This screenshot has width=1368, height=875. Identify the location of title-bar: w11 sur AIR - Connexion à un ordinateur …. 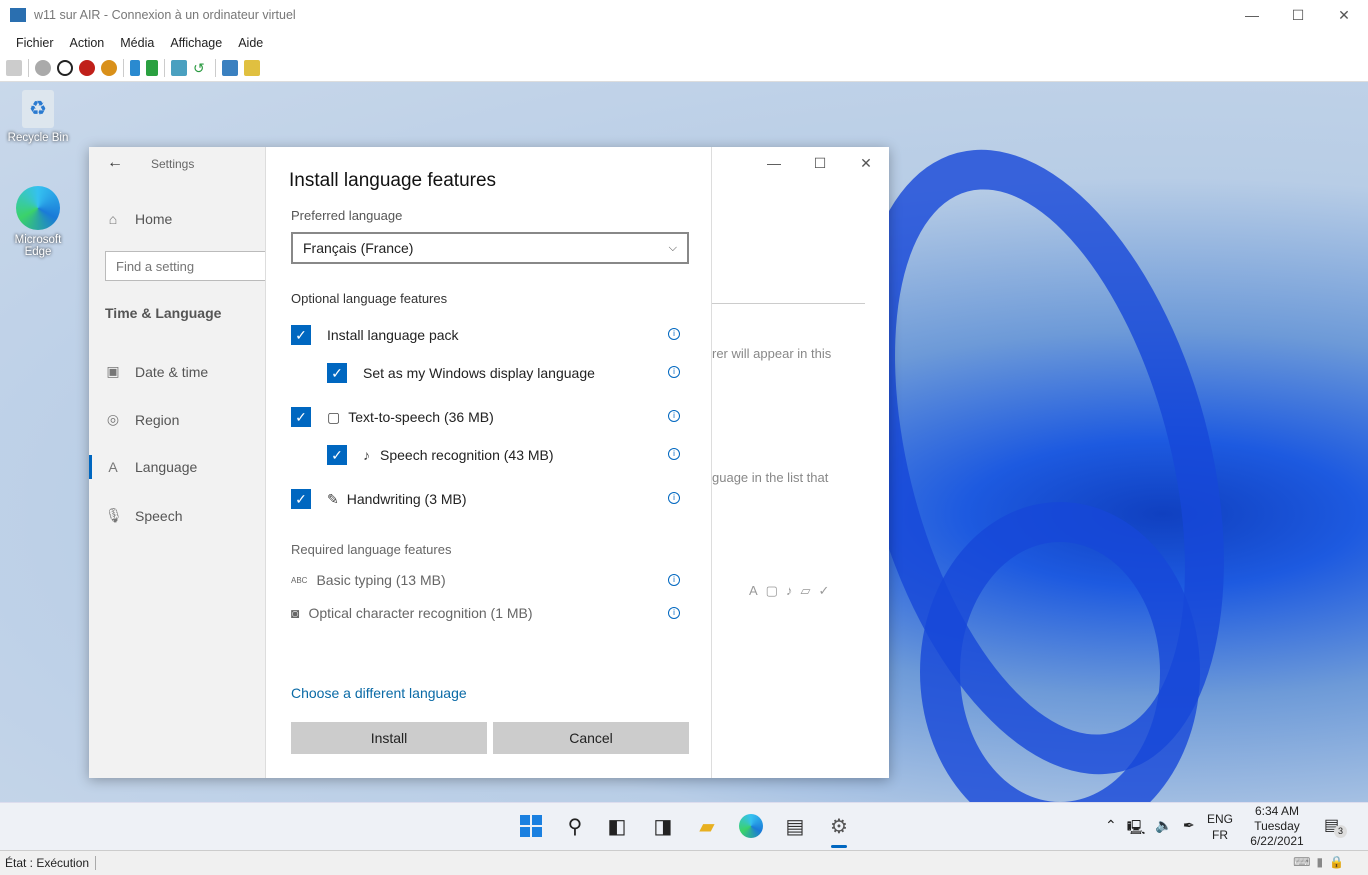
(684, 15).